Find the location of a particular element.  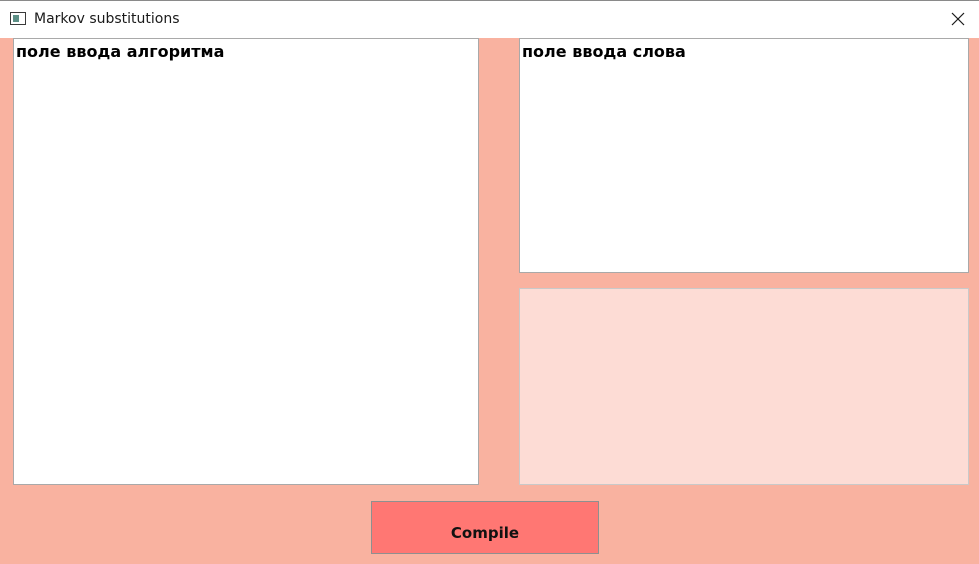

window-icon is located at coordinates (18, 18).